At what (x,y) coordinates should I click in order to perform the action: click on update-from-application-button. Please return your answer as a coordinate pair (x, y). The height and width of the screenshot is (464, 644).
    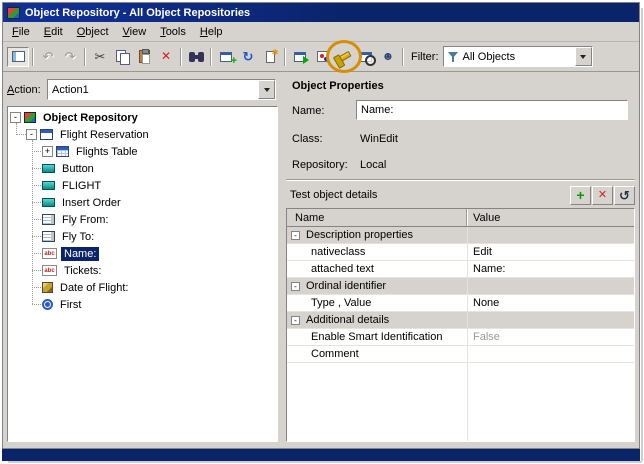
    Looking at the image, I should click on (248, 57).